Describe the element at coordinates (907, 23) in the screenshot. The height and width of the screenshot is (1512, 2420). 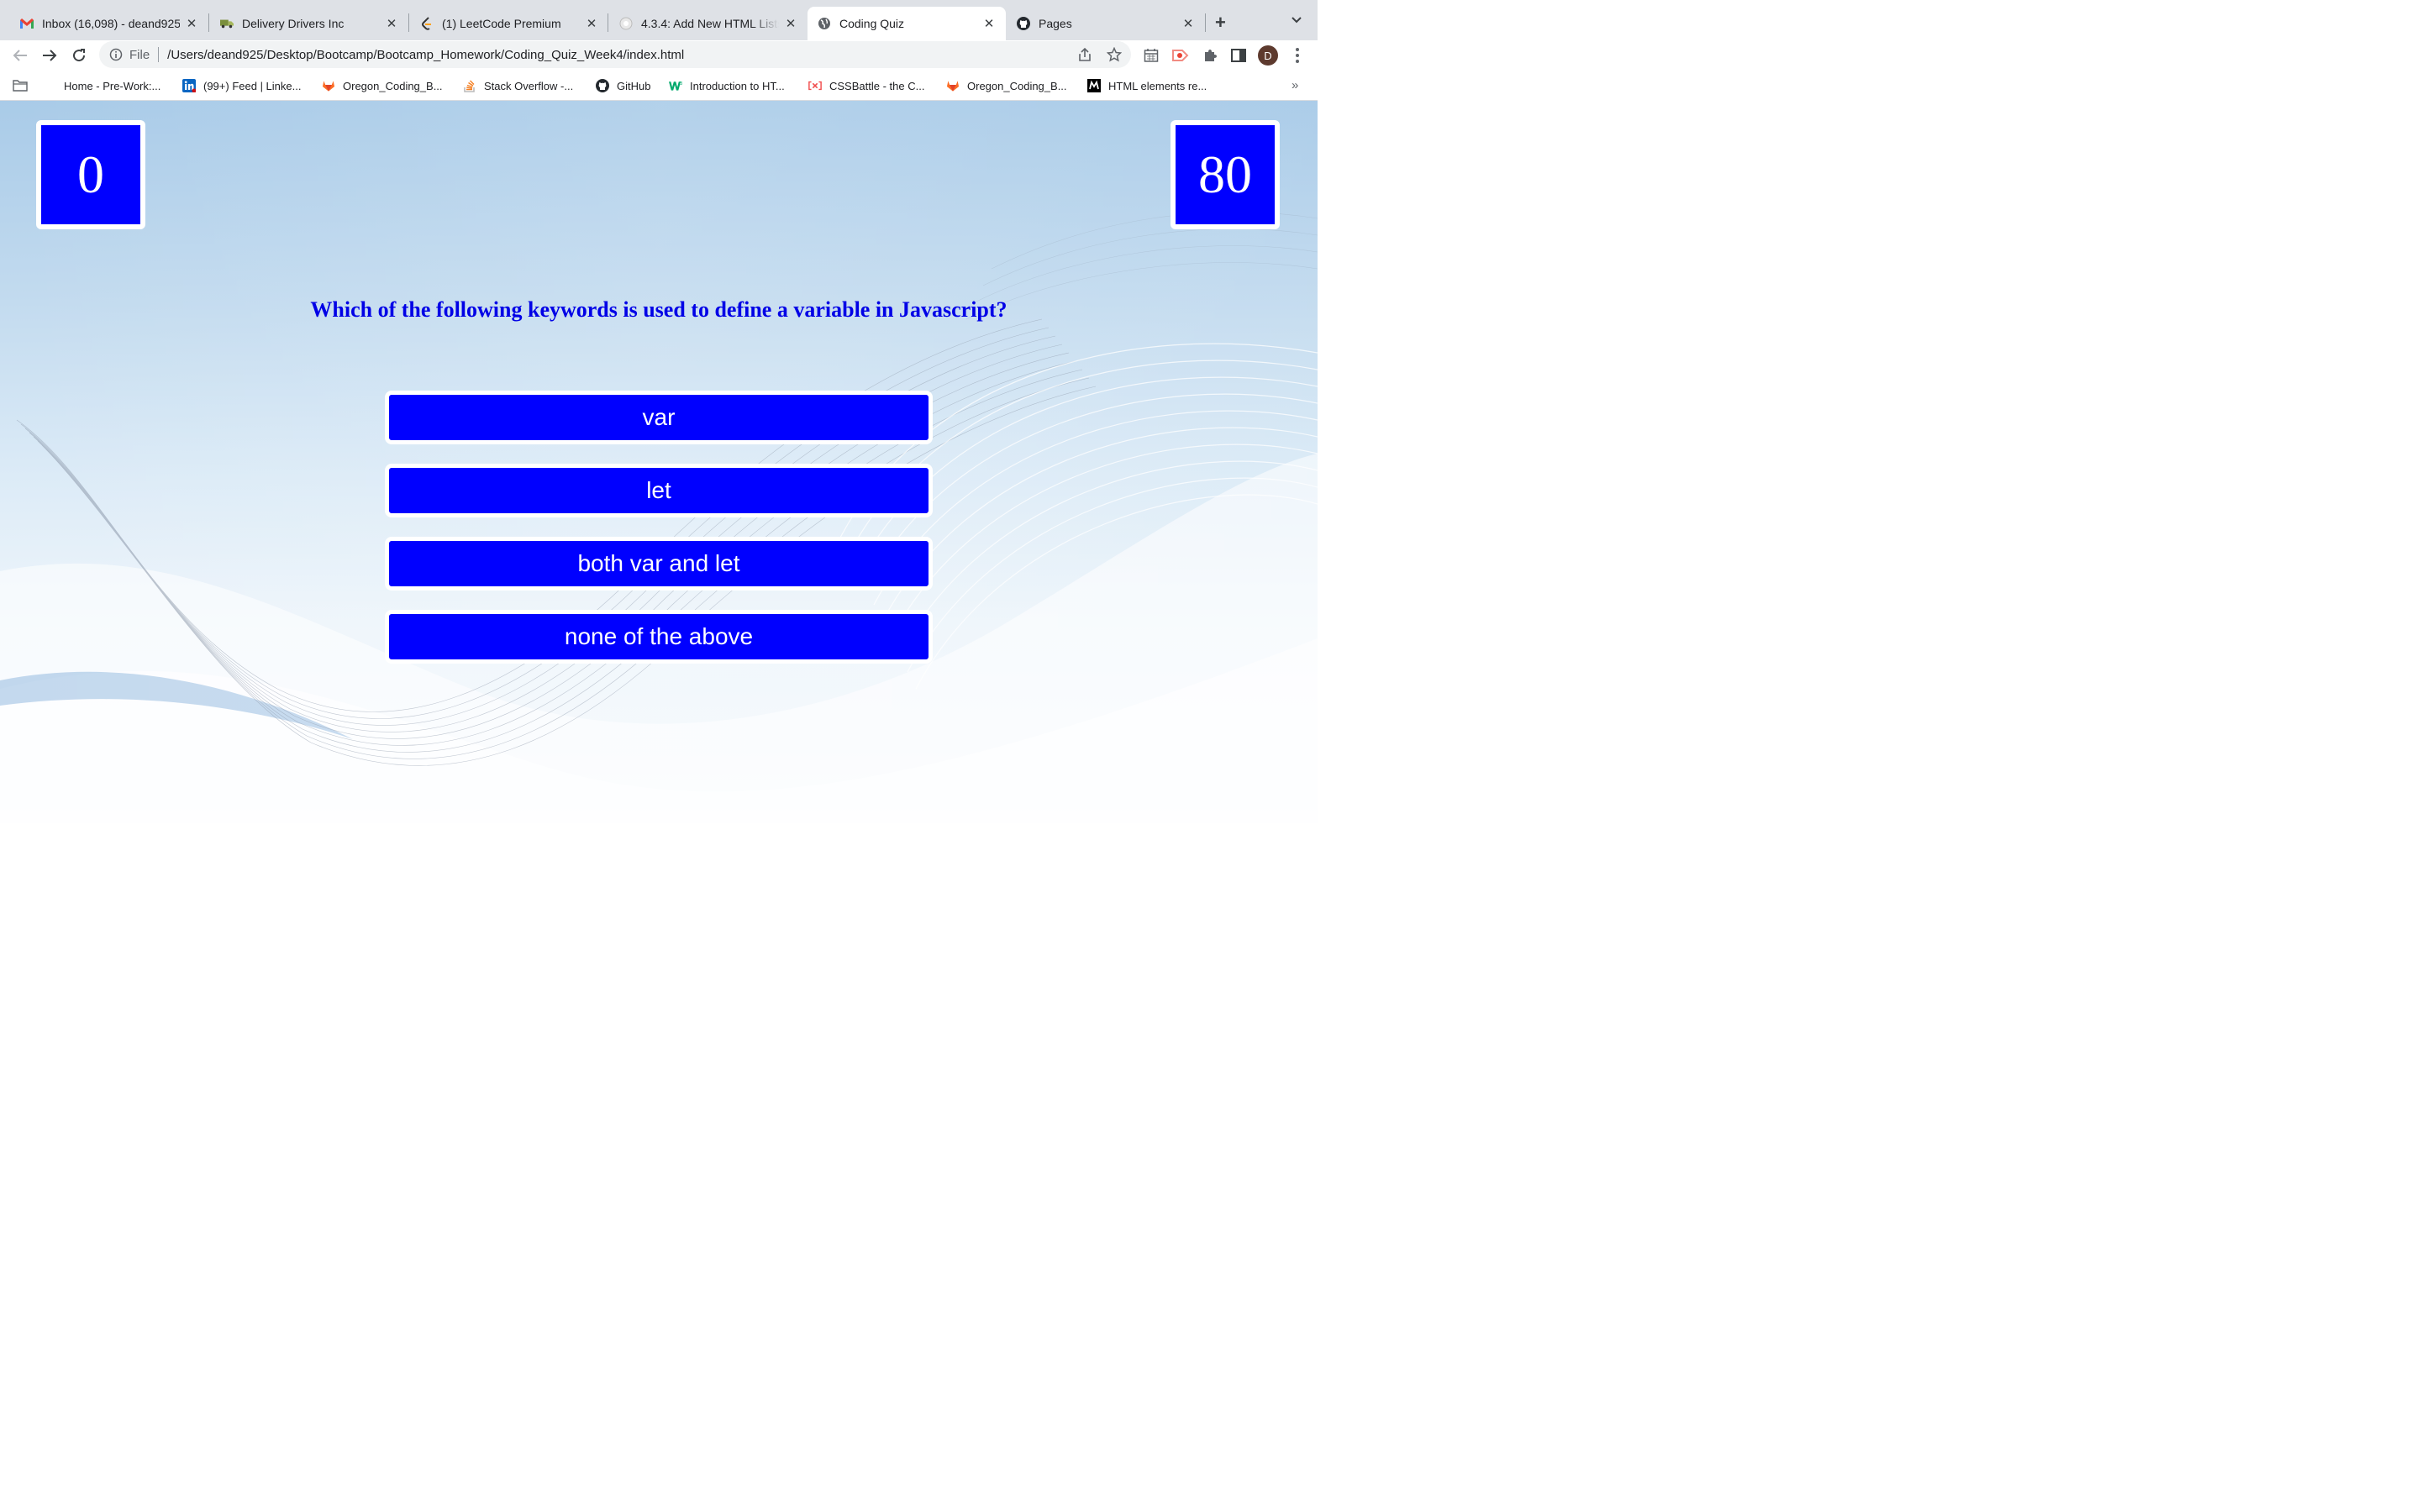
I see `tab-coding-quiz: Coding Quiz ✕` at that location.